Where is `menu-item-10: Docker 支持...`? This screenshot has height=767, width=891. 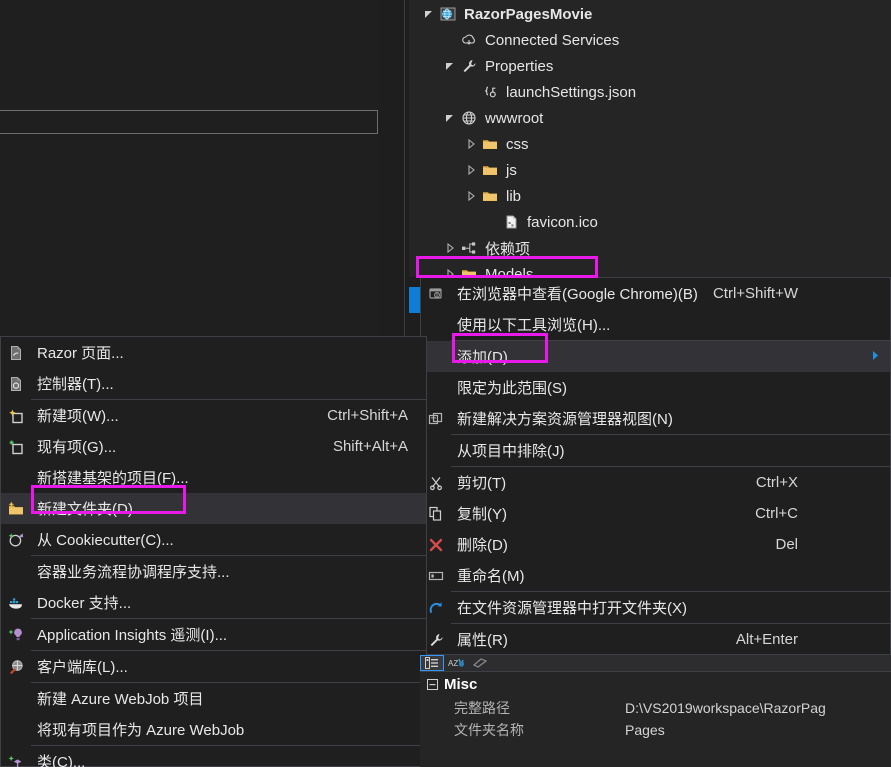 menu-item-10: Docker 支持... is located at coordinates (213, 602).